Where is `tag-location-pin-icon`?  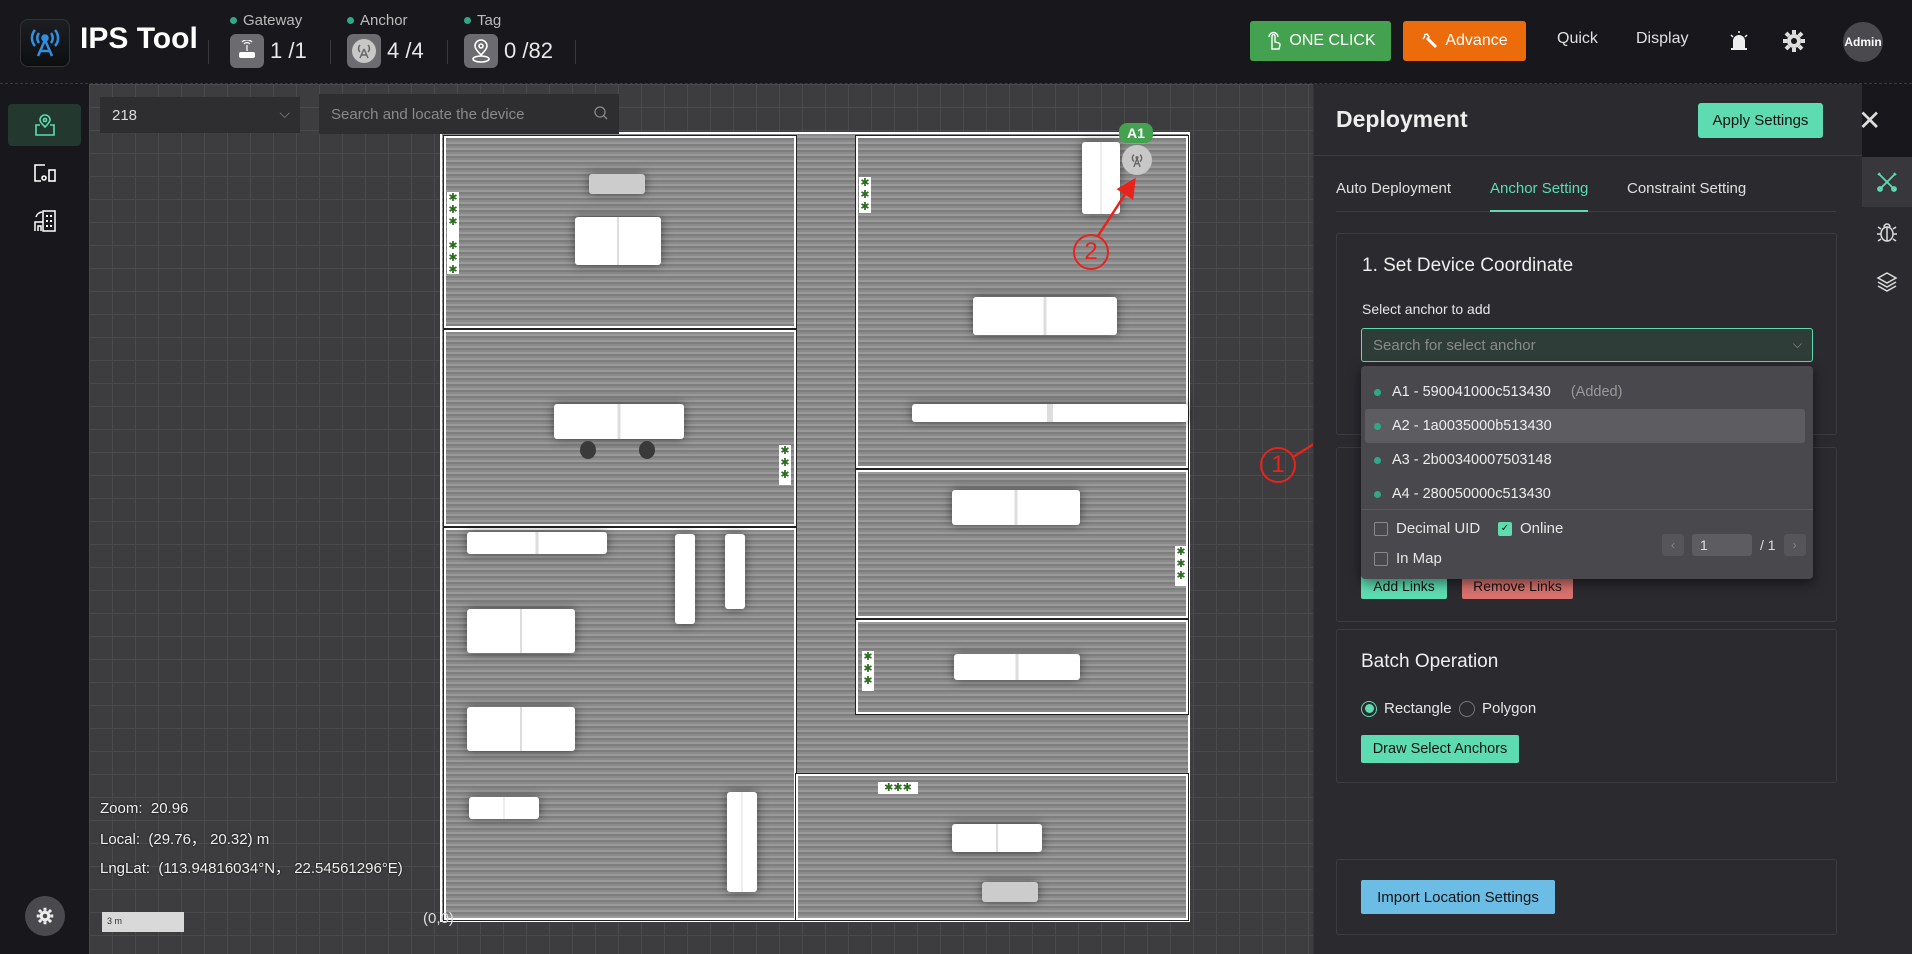
tag-location-pin-icon is located at coordinates (481, 51).